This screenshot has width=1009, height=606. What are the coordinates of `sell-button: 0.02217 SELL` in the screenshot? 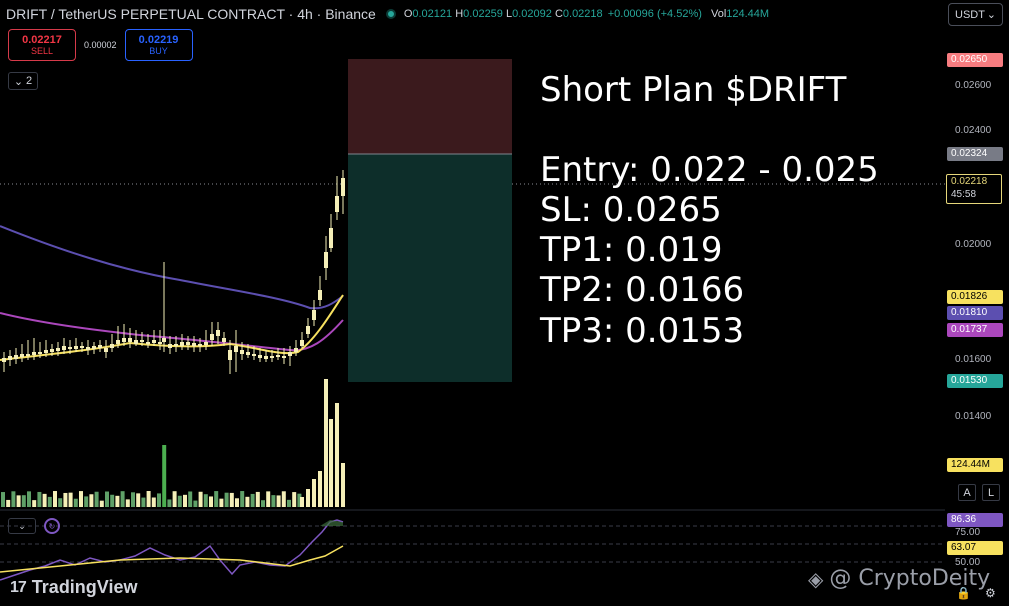 It's located at (42, 45).